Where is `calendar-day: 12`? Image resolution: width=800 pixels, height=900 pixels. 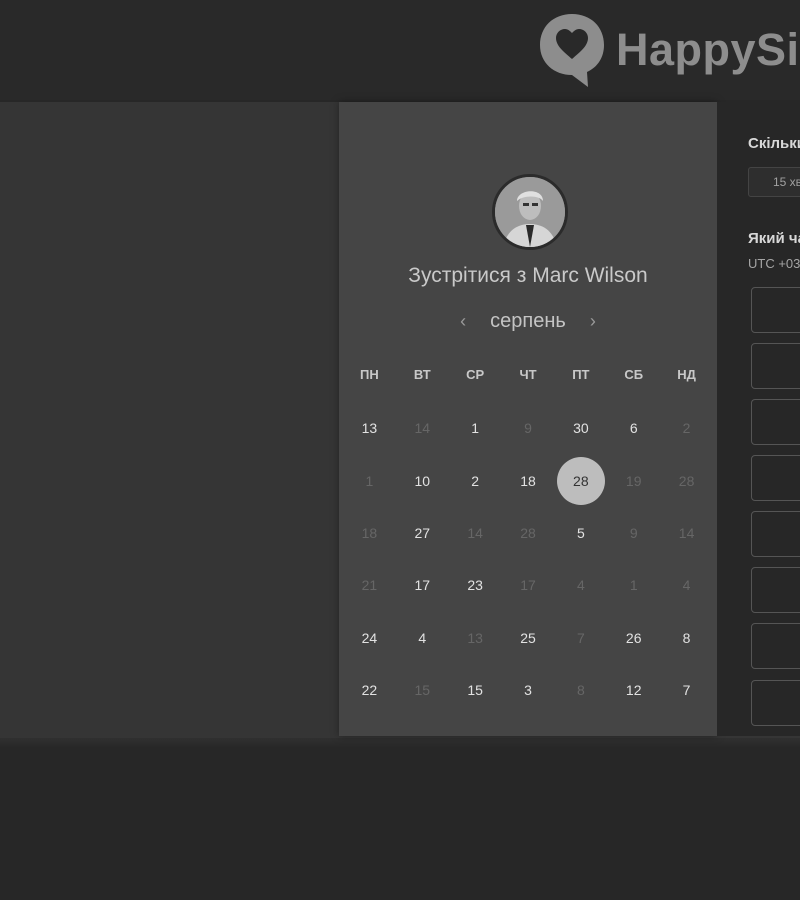 calendar-day: 12 is located at coordinates (633, 690).